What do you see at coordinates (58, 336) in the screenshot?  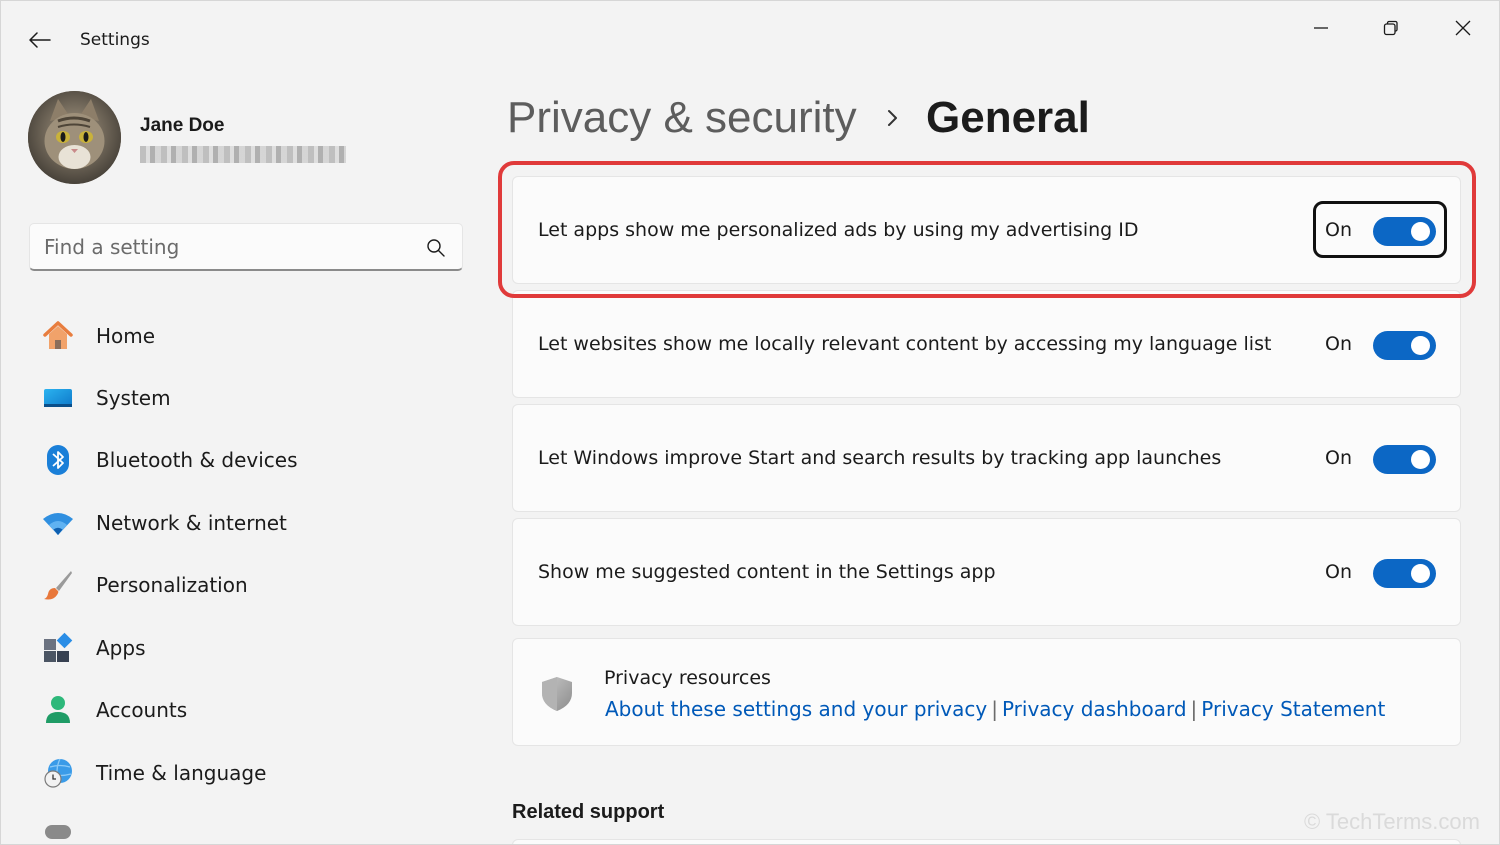 I see `home-icon` at bounding box center [58, 336].